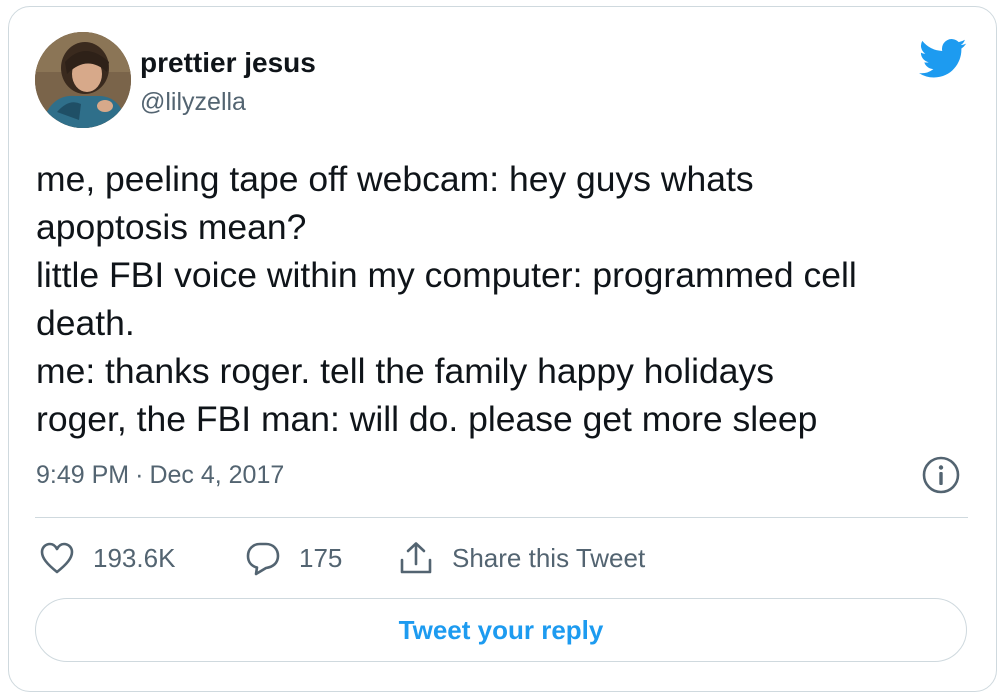 Image resolution: width=1005 pixels, height=700 pixels. Describe the element at coordinates (549, 557) in the screenshot. I see `share-label: Share this Tweet` at that location.